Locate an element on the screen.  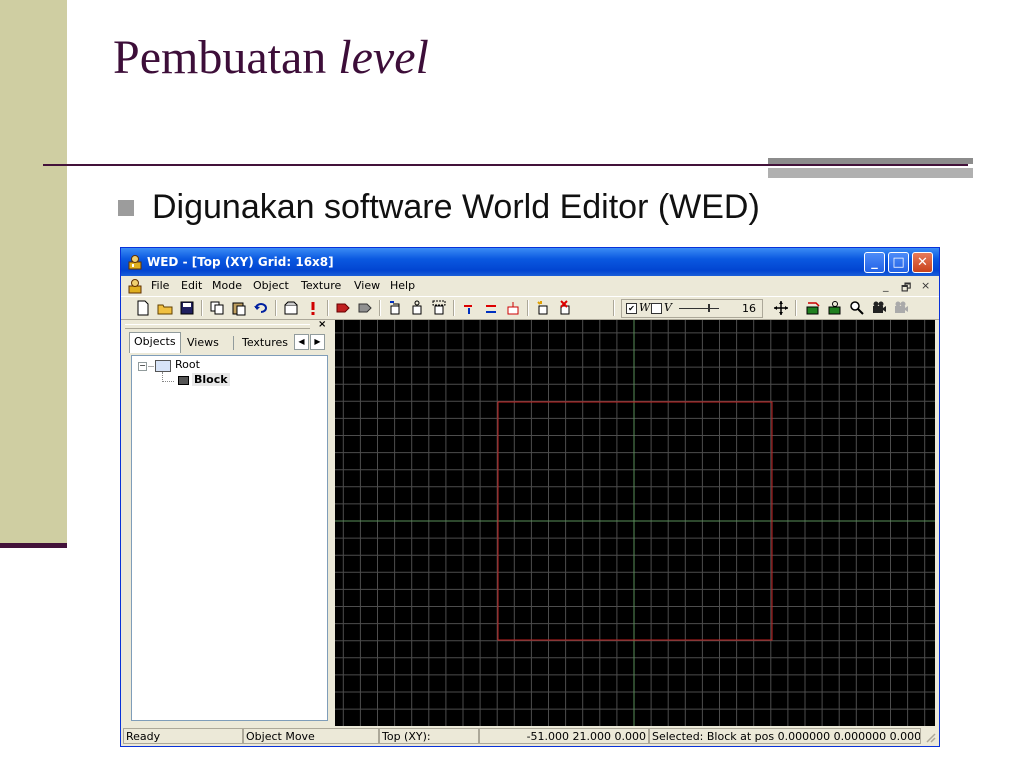
add-sound-icon is located at coordinates (513, 308).